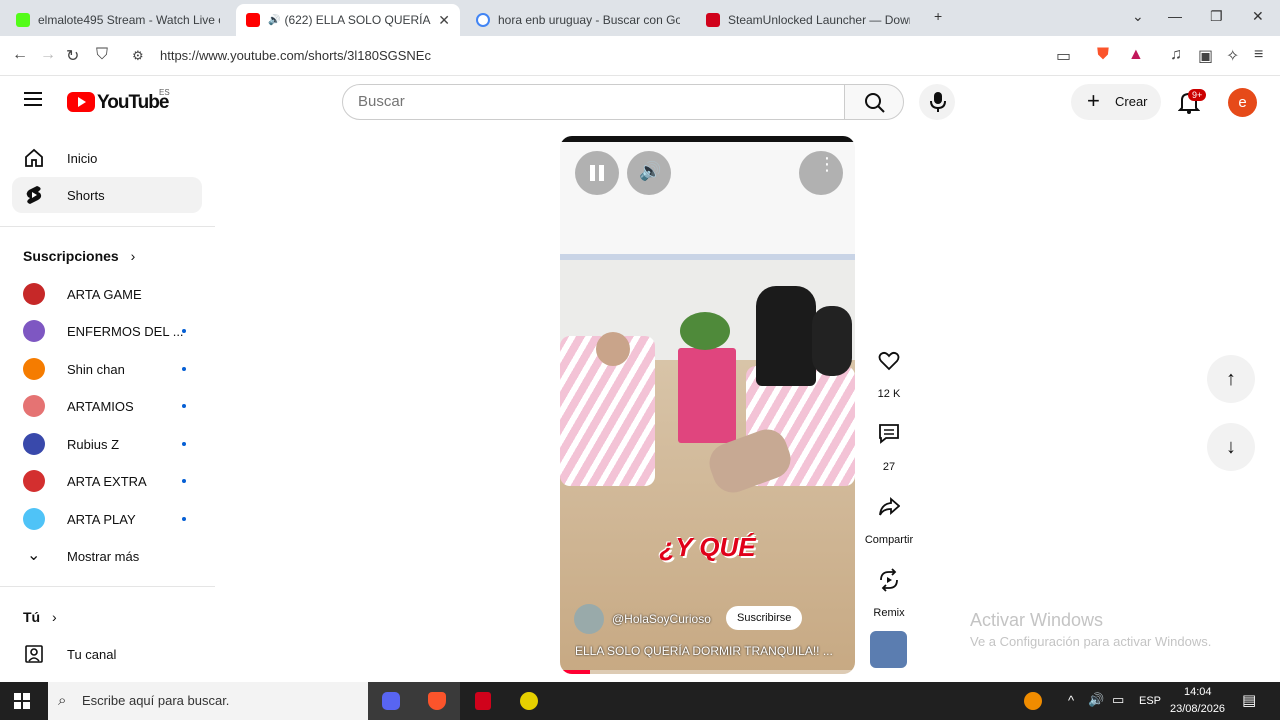  Describe the element at coordinates (874, 102) in the screenshot. I see `search-button` at that location.